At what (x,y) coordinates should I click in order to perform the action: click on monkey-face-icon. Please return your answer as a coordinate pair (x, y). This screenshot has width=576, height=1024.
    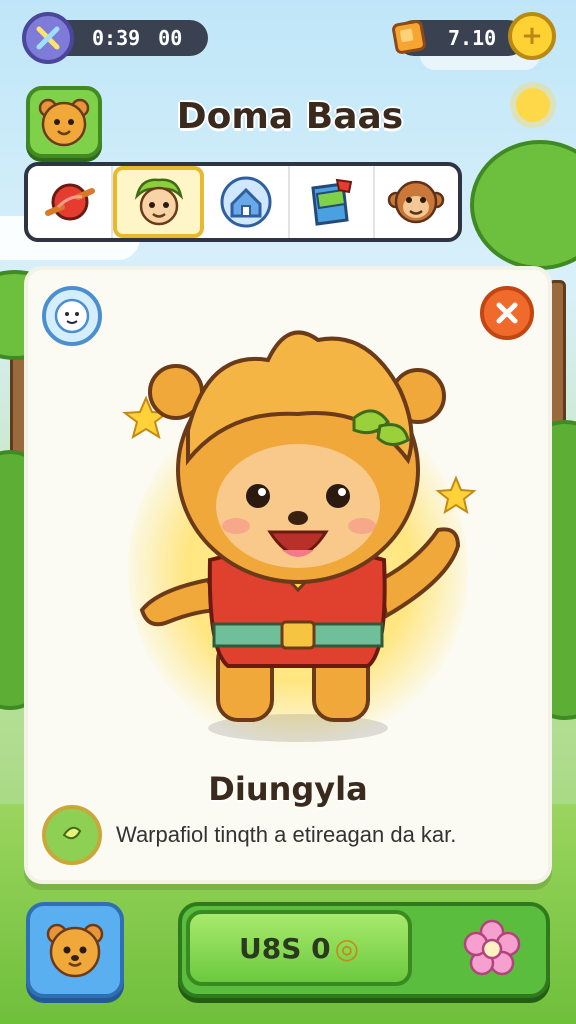
    Looking at the image, I should click on (416, 202).